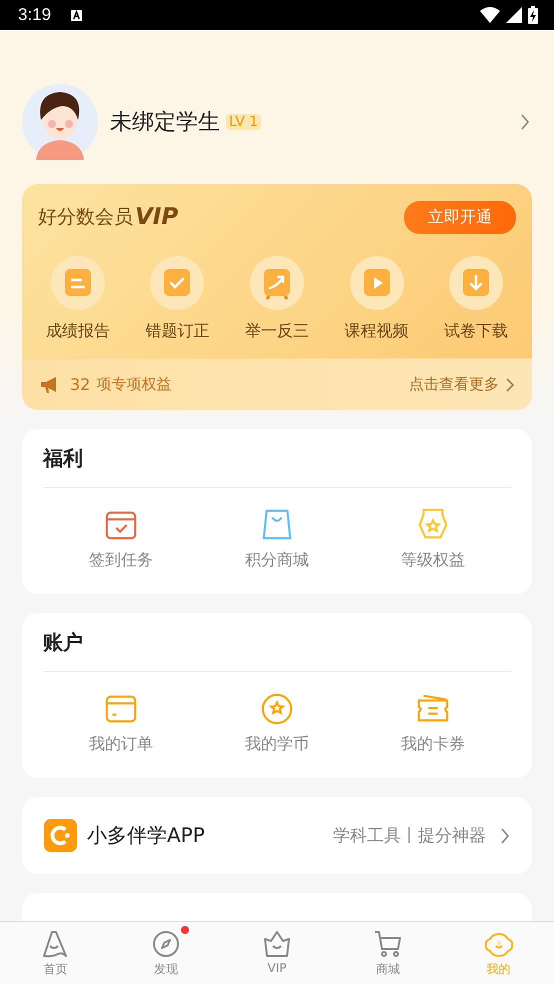  I want to click on feature-label: 课程视频, so click(376, 331).